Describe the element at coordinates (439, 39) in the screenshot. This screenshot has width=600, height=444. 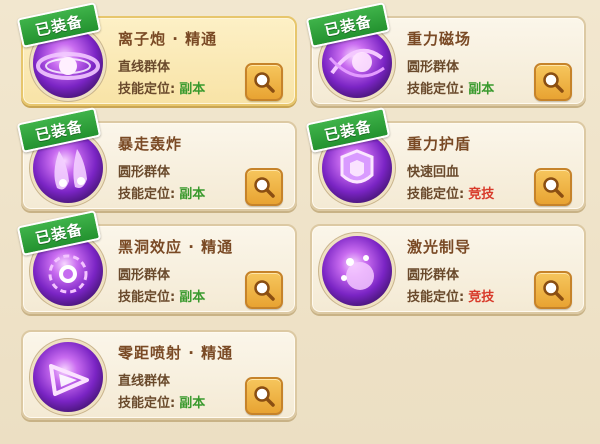
I see `skill-name: 重力磁场` at that location.